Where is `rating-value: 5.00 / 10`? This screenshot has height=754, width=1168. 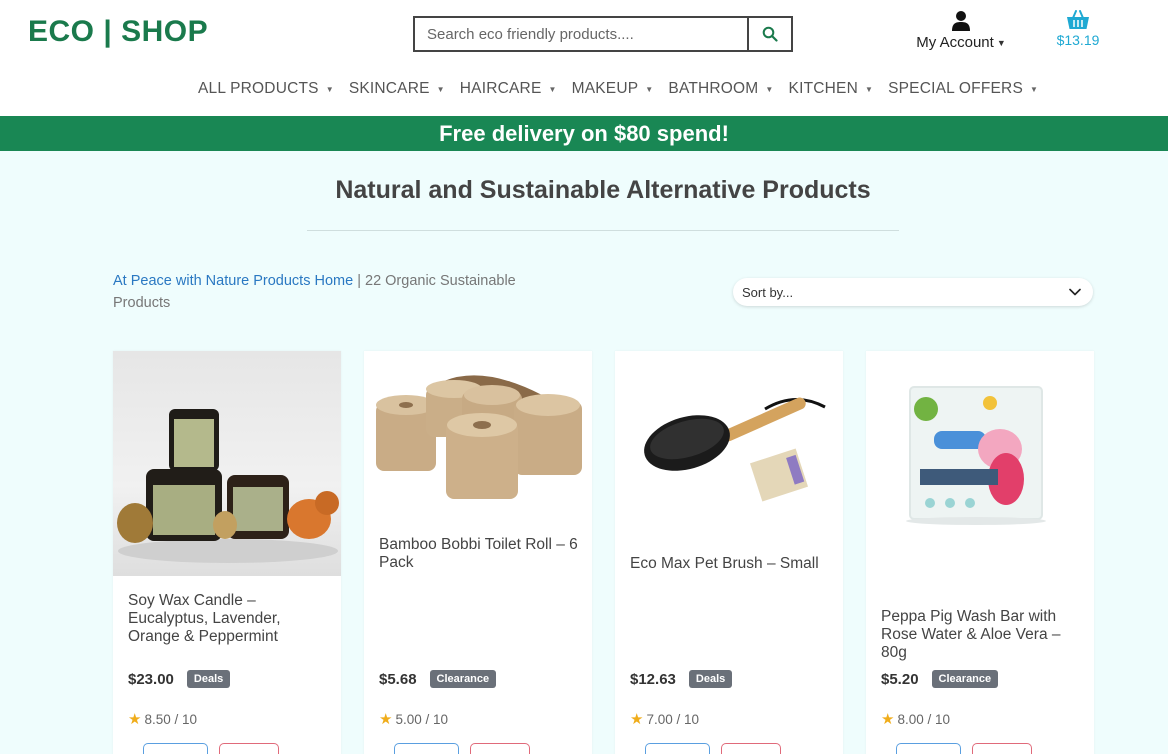
rating-value: 5.00 / 10 is located at coordinates (421, 719).